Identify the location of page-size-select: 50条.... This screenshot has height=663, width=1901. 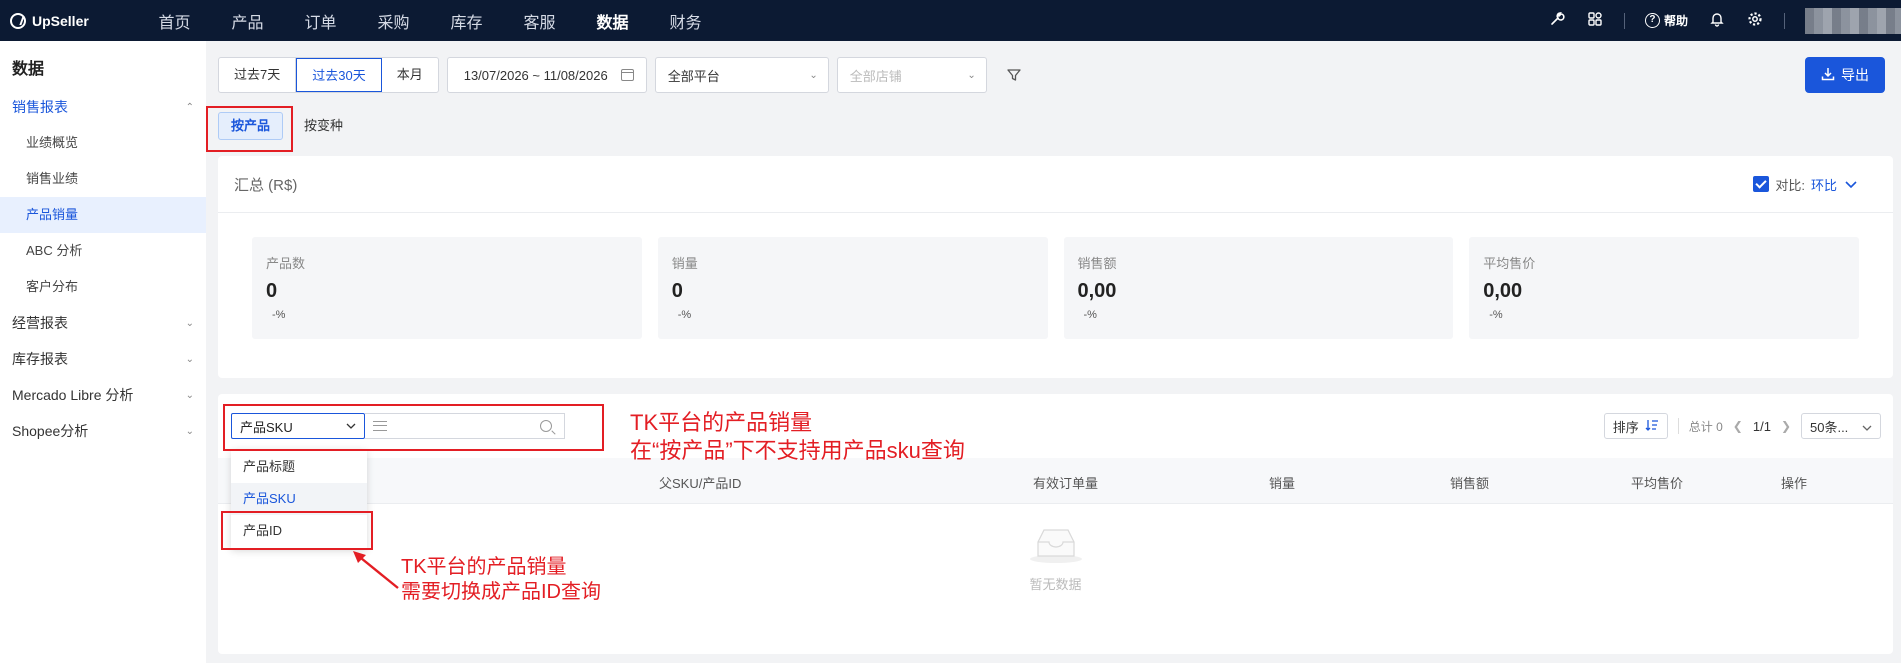
(1841, 426).